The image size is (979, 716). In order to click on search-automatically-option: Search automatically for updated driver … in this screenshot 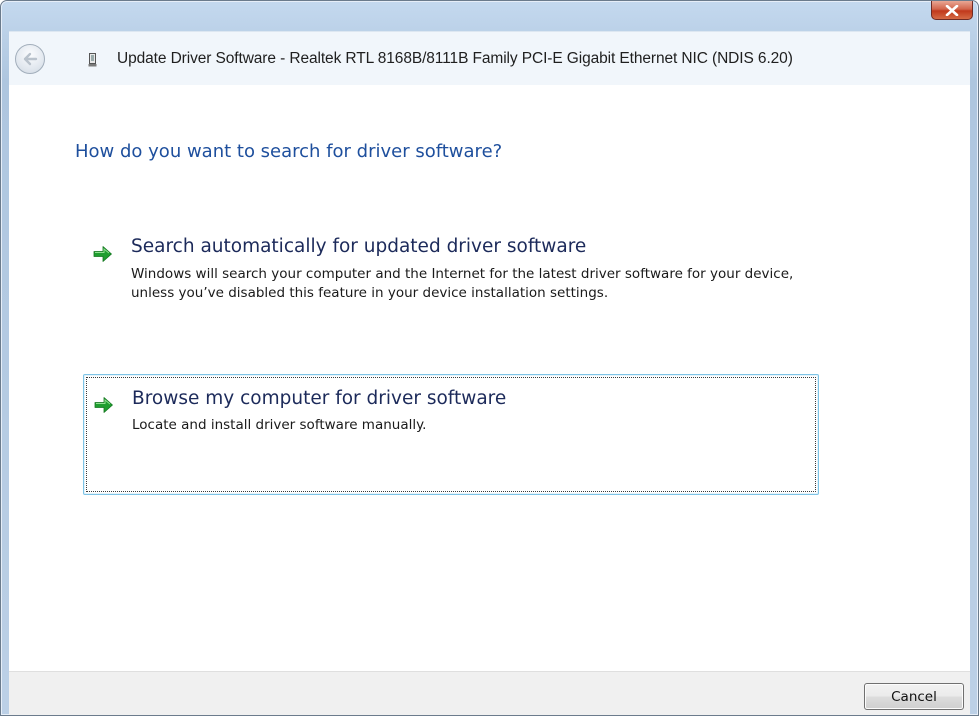, I will do `click(451, 287)`.